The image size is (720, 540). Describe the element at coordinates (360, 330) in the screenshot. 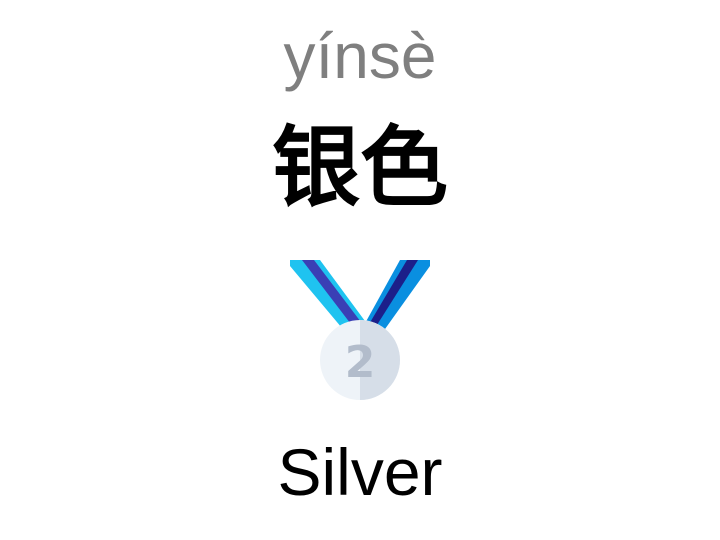

I see `silver-medal-icon: 2` at that location.